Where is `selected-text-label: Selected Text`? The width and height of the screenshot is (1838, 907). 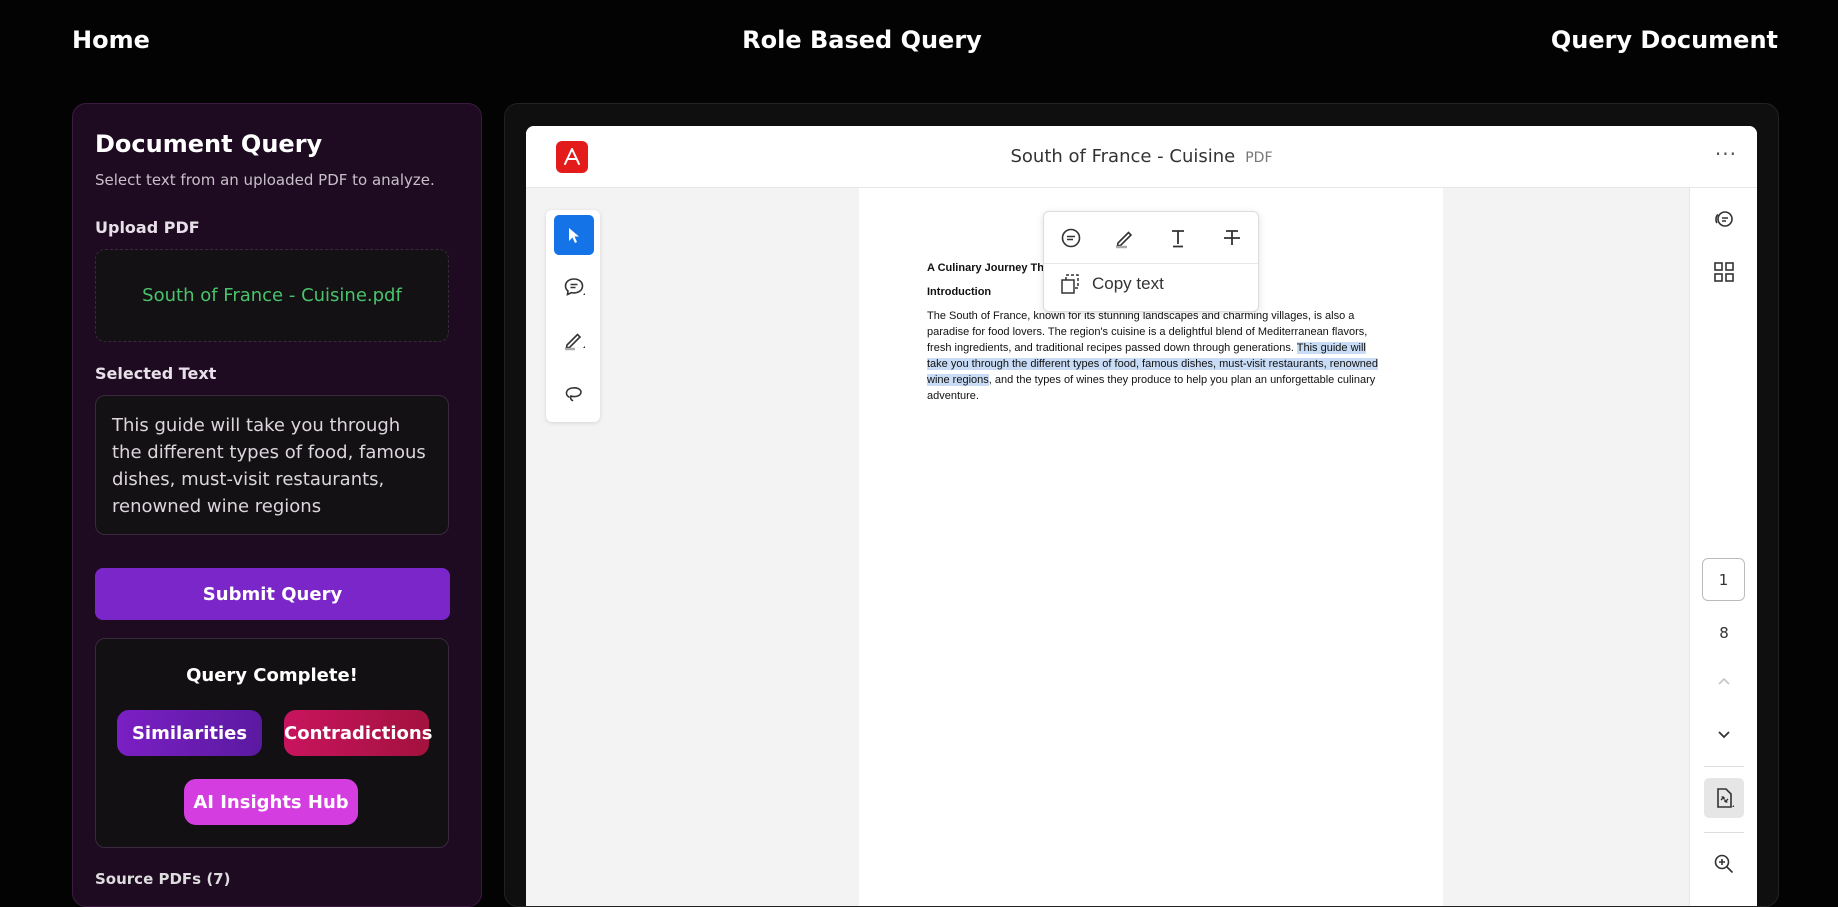 selected-text-label: Selected Text is located at coordinates (156, 373).